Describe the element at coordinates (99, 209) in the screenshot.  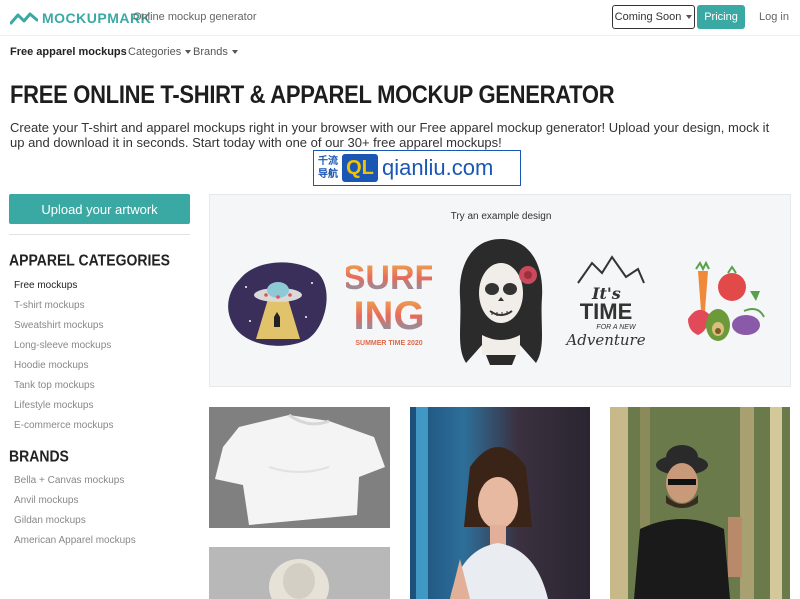
I see `upload-artwork-button: Upload your artwork` at that location.